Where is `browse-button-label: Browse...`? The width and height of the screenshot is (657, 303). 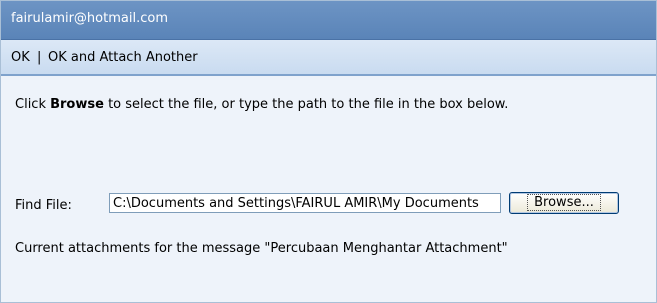
browse-button-label: Browse... is located at coordinates (564, 202).